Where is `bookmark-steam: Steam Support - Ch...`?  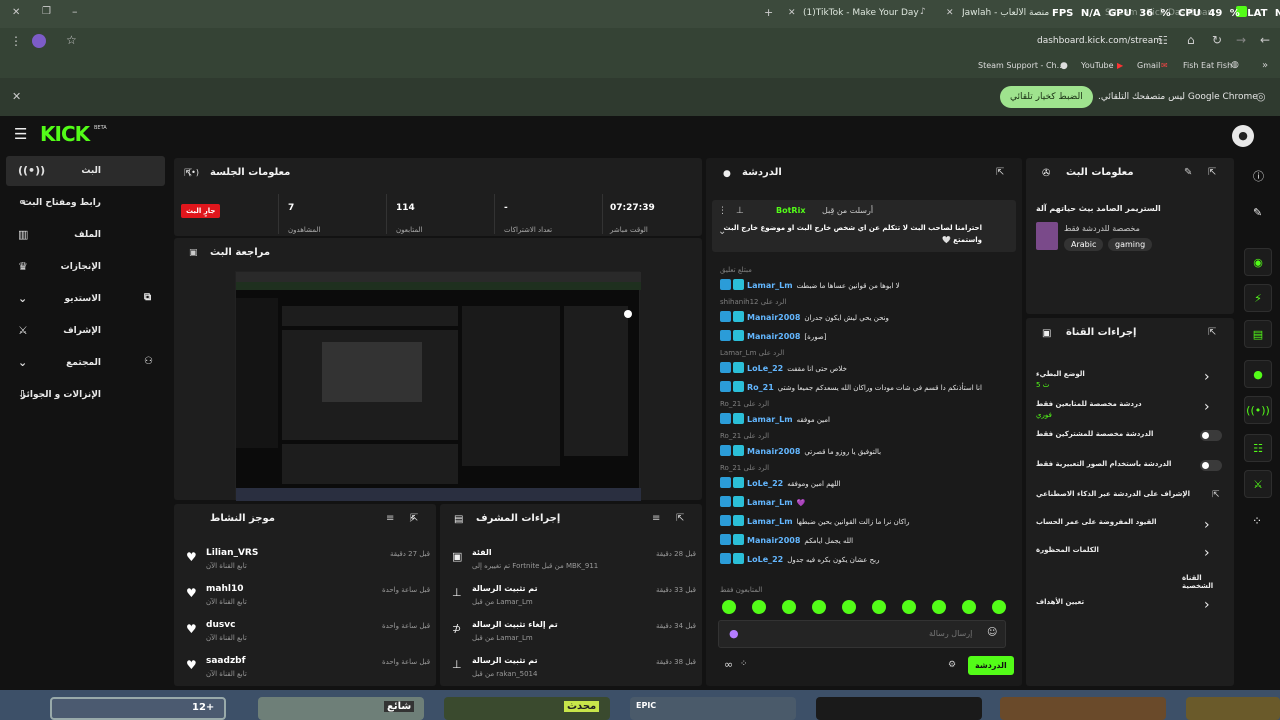 bookmark-steam: Steam Support - Ch... is located at coordinates (1021, 65).